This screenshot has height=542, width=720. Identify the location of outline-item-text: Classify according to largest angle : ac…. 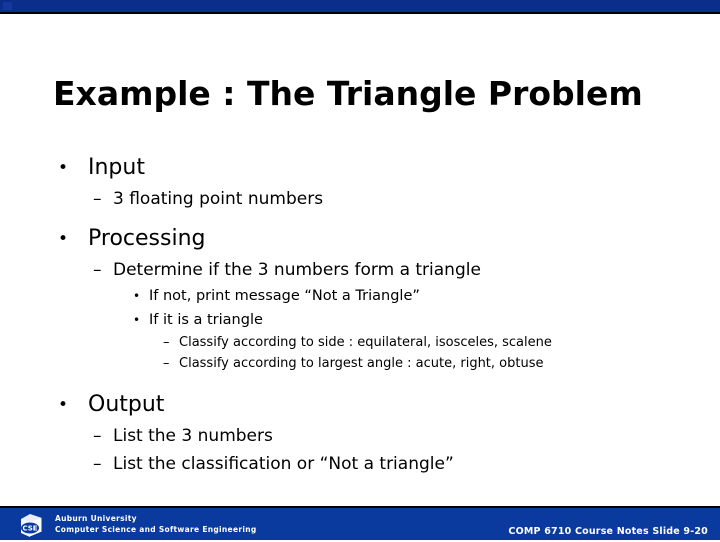
(361, 363).